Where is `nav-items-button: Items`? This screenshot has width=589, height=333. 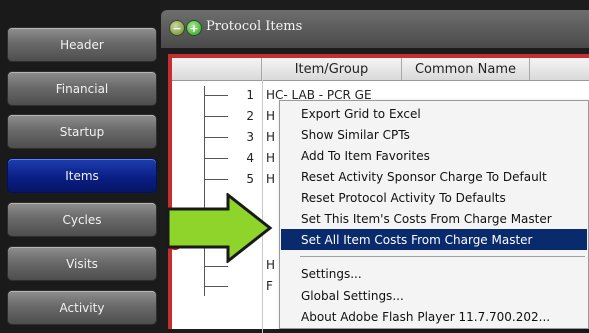
nav-items-button: Items is located at coordinates (82, 175).